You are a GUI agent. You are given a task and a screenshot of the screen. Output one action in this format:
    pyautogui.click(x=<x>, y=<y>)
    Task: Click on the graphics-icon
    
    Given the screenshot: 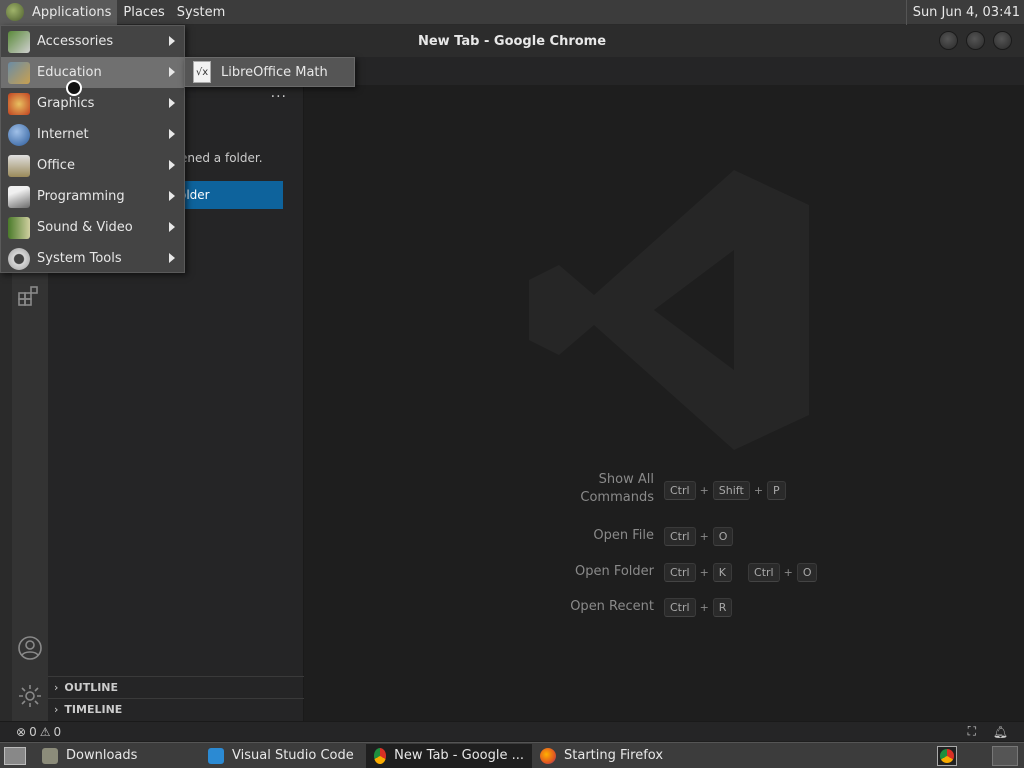 What is the action you would take?
    pyautogui.click(x=19, y=103)
    